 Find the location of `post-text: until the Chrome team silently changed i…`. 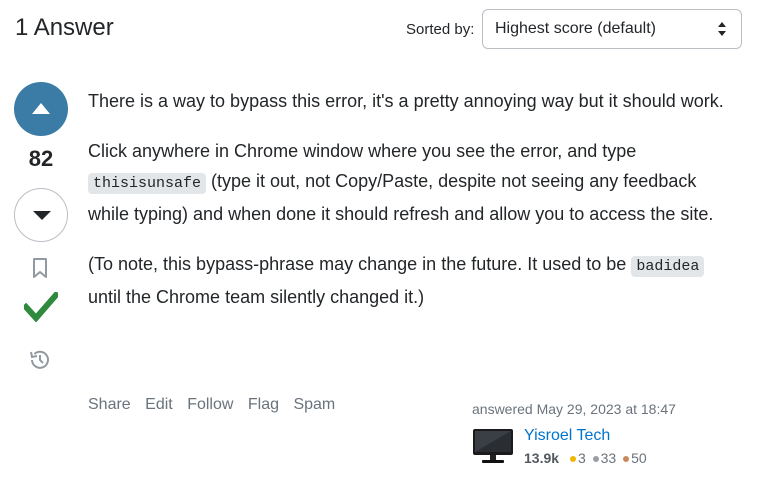

post-text: until the Chrome team silently changed i… is located at coordinates (256, 297).